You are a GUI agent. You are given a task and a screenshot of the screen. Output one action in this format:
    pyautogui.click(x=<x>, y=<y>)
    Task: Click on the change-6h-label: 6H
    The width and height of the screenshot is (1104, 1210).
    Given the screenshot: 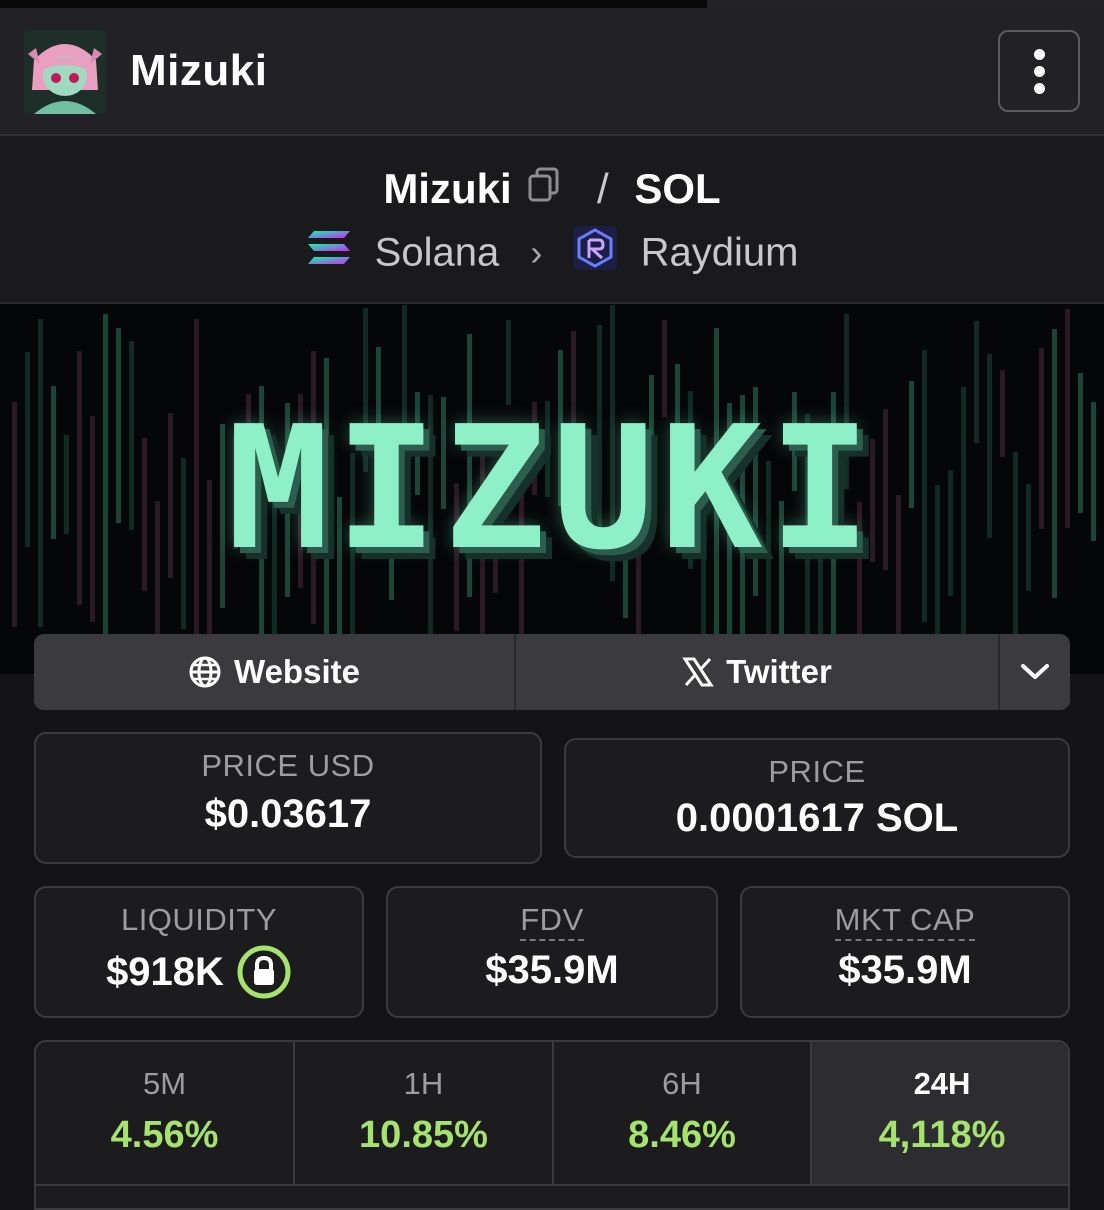 What is the action you would take?
    pyautogui.click(x=682, y=1083)
    